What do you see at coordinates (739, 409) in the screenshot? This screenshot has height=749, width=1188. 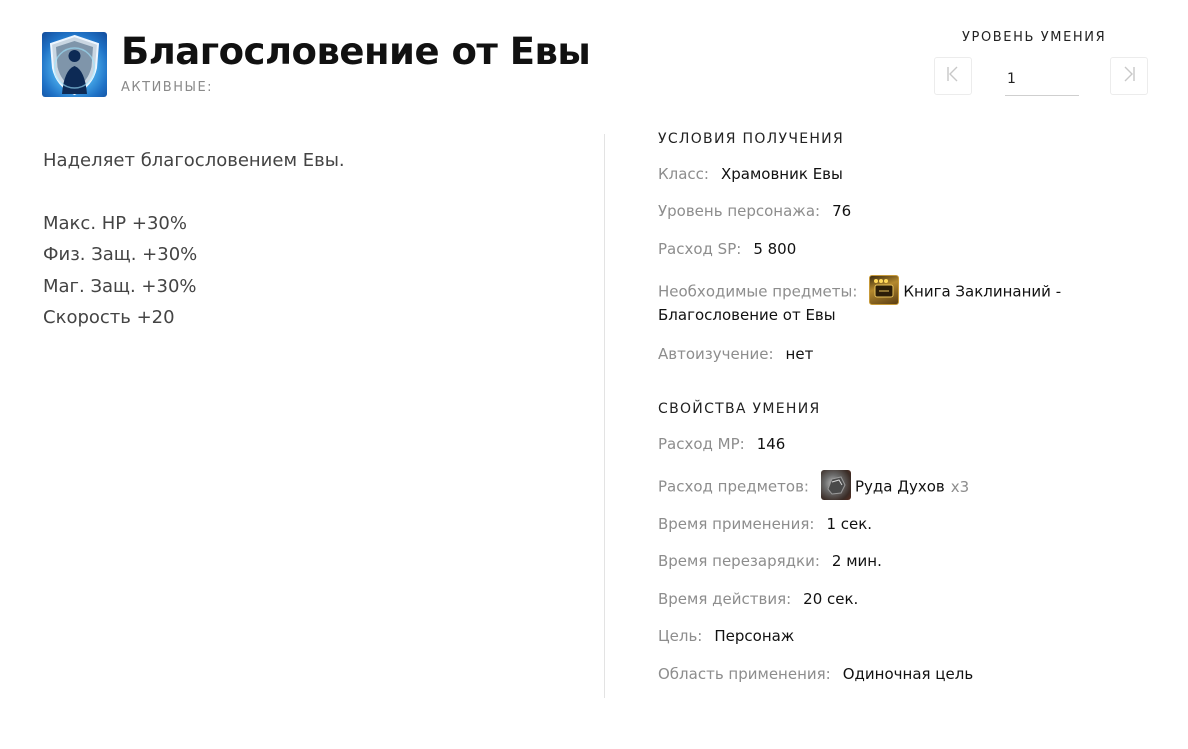 I see `properties-title: СВОЙСТВА УМЕНИЯ` at bounding box center [739, 409].